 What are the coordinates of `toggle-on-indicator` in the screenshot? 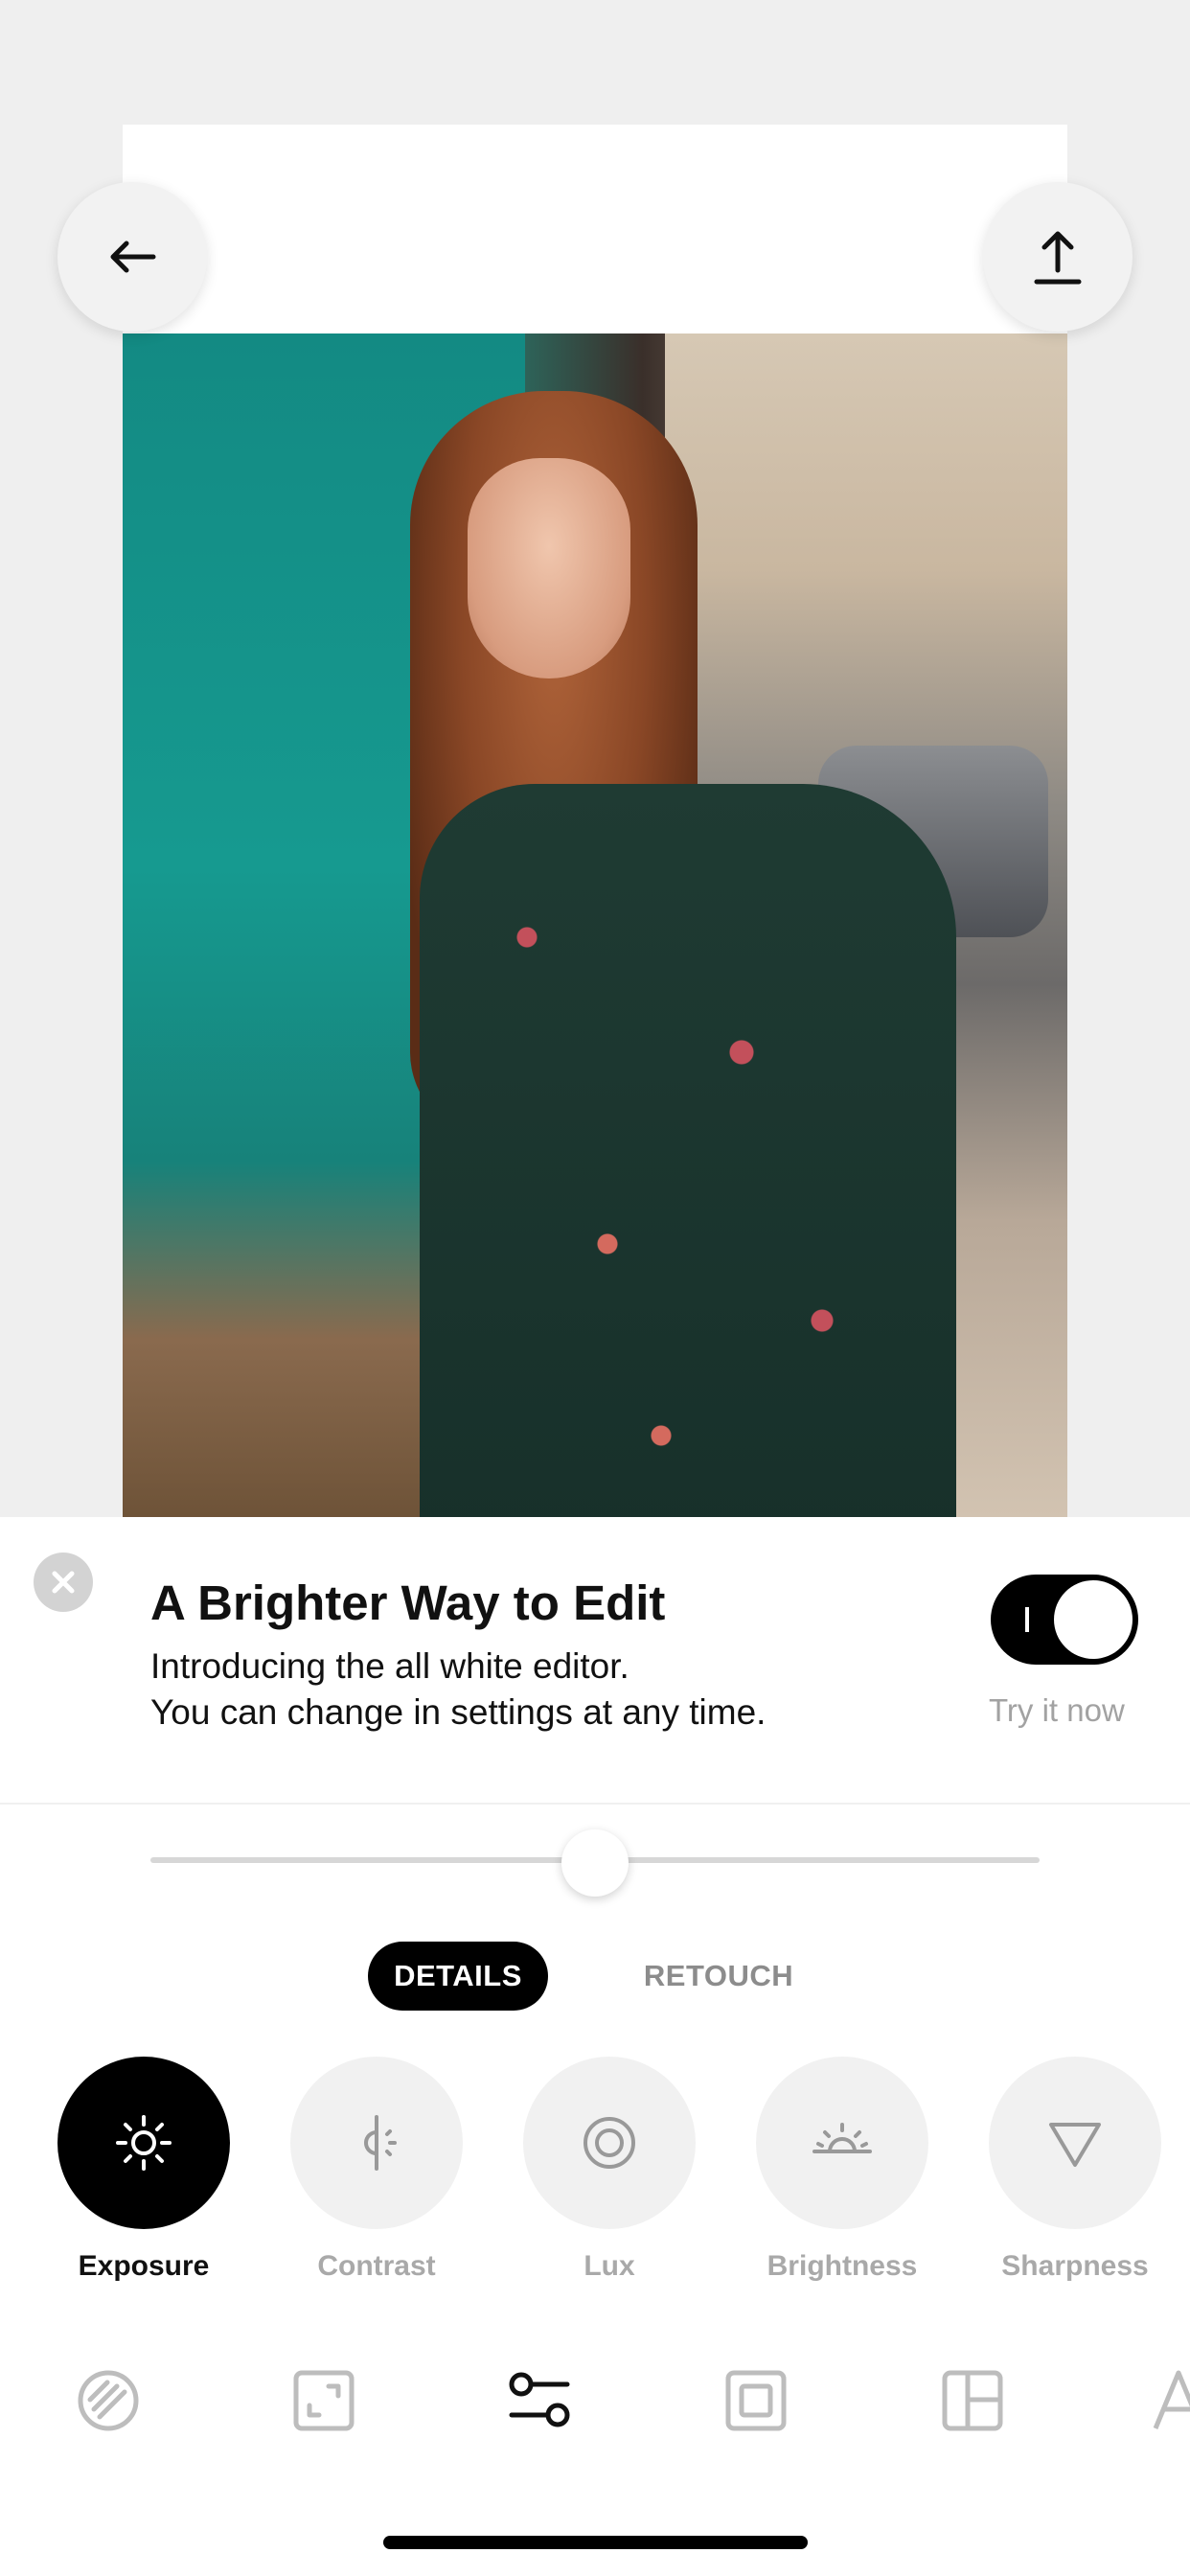 It's located at (1027, 1619).